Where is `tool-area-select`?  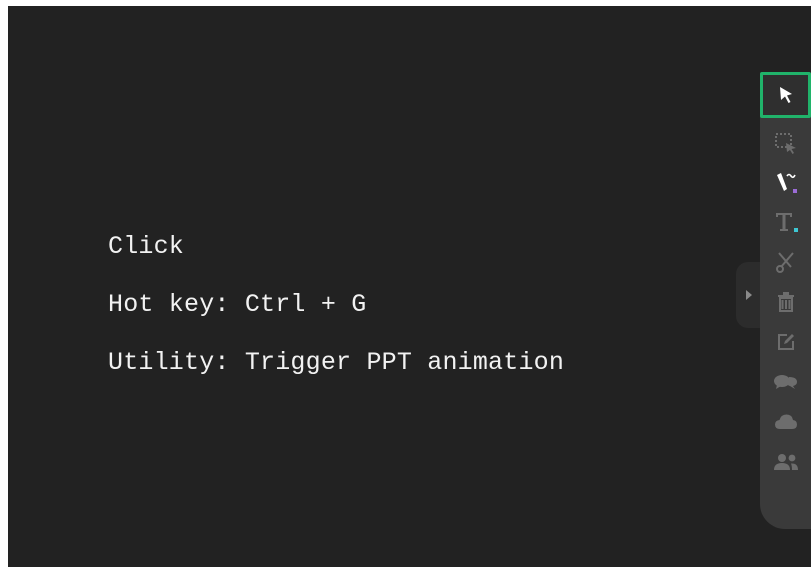 tool-area-select is located at coordinates (785, 144).